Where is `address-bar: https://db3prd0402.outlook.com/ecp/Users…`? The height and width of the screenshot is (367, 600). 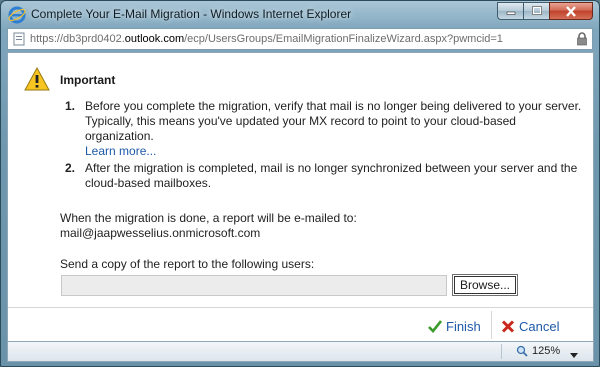 address-bar: https://db3prd0402.outlook.com/ecp/Users… is located at coordinates (300, 39).